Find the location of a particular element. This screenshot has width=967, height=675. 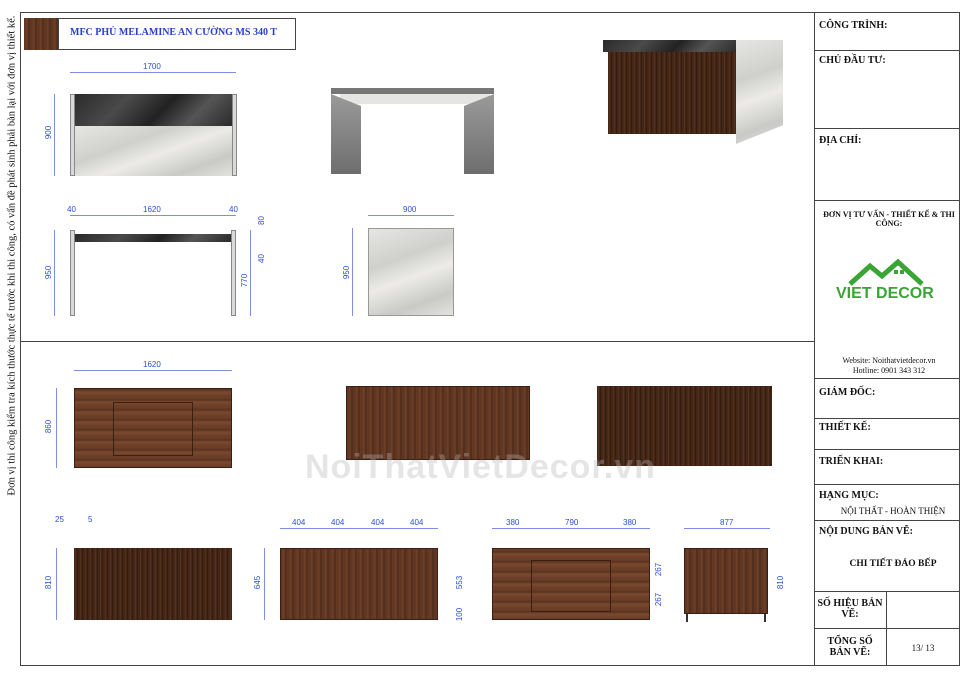

label-trien-khai: TRIỂN KHAI: is located at coordinates (851, 461).